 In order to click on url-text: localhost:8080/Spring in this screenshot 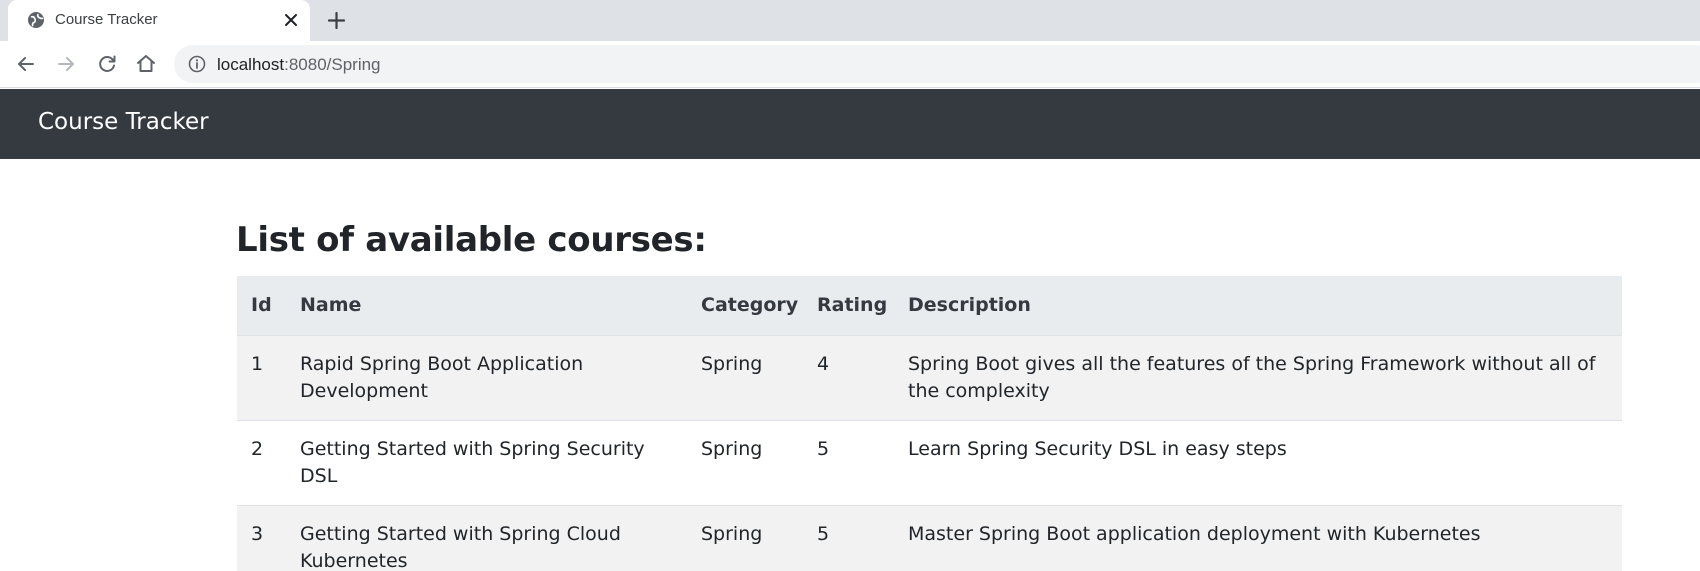, I will do `click(299, 65)`.